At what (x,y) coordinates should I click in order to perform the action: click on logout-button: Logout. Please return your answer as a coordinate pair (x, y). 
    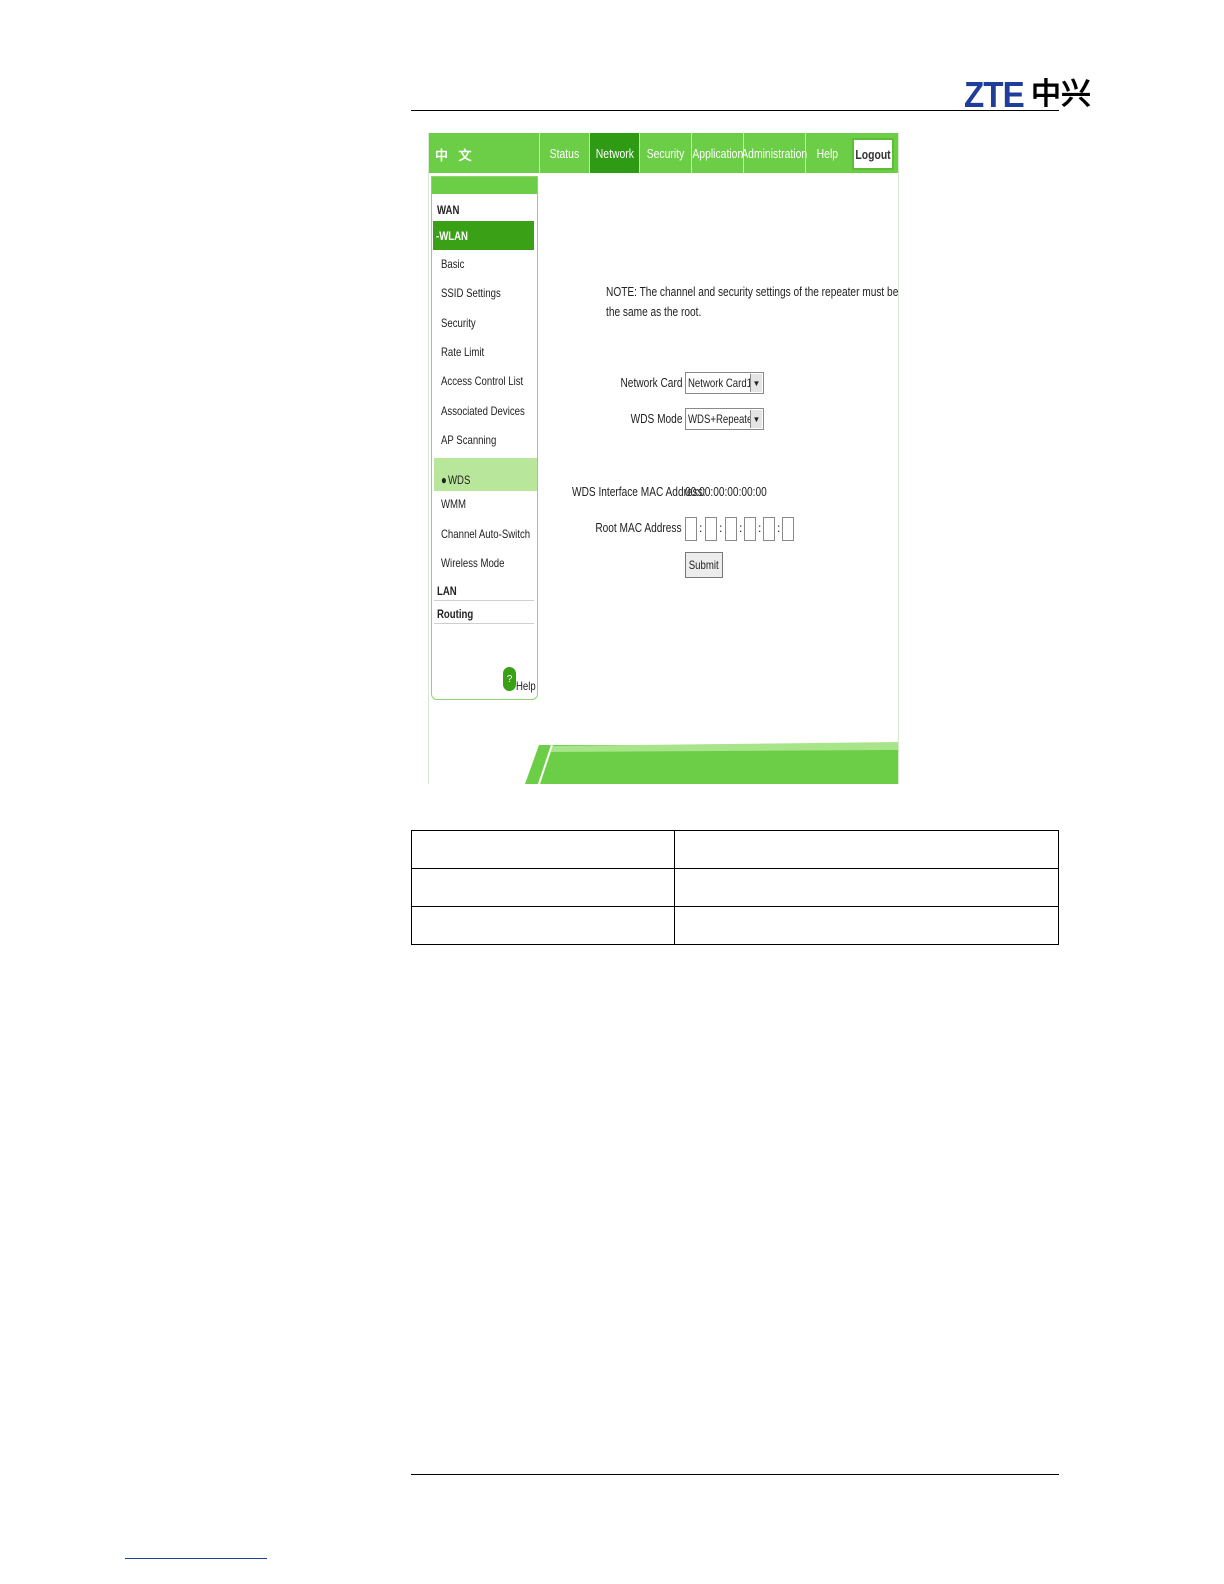
    Looking at the image, I should click on (873, 154).